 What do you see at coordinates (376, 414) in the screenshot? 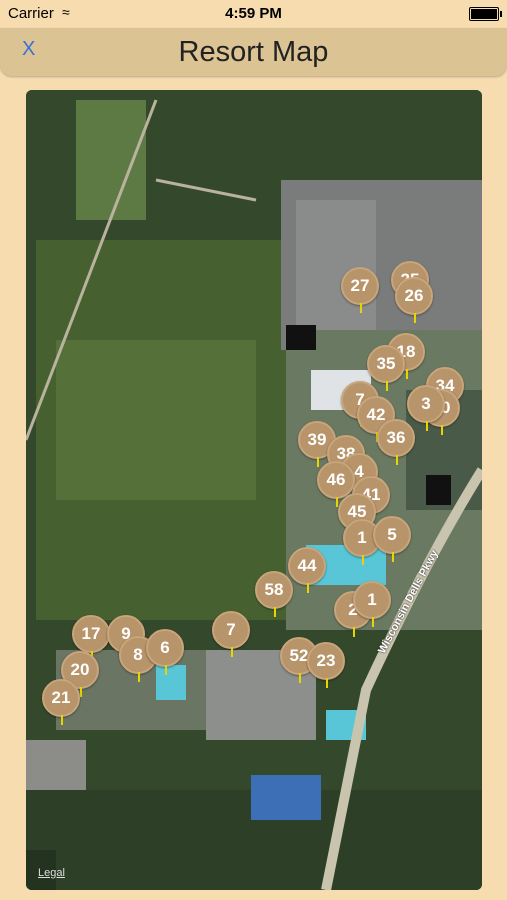
I see `pin-number: 42` at bounding box center [376, 414].